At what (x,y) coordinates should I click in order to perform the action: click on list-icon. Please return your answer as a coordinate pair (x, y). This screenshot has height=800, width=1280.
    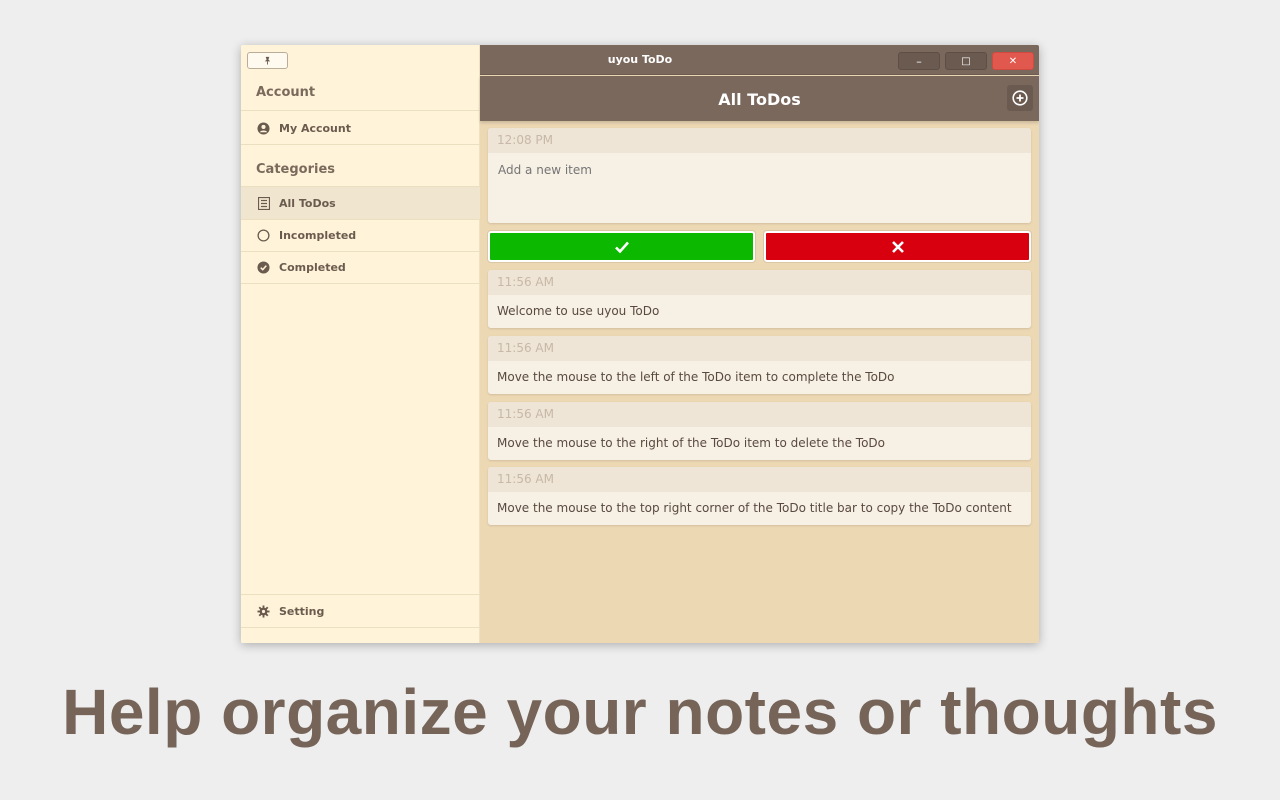
    Looking at the image, I should click on (263, 203).